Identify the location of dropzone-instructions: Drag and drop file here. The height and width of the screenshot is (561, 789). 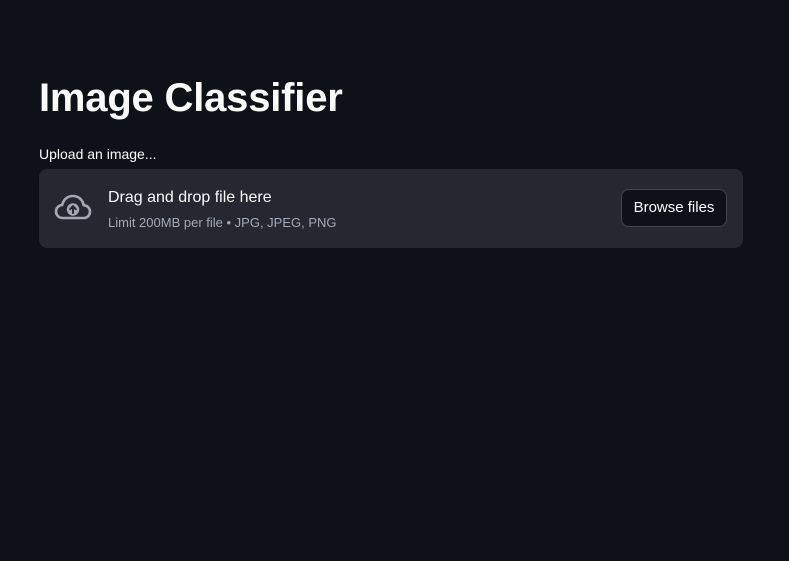
(190, 197).